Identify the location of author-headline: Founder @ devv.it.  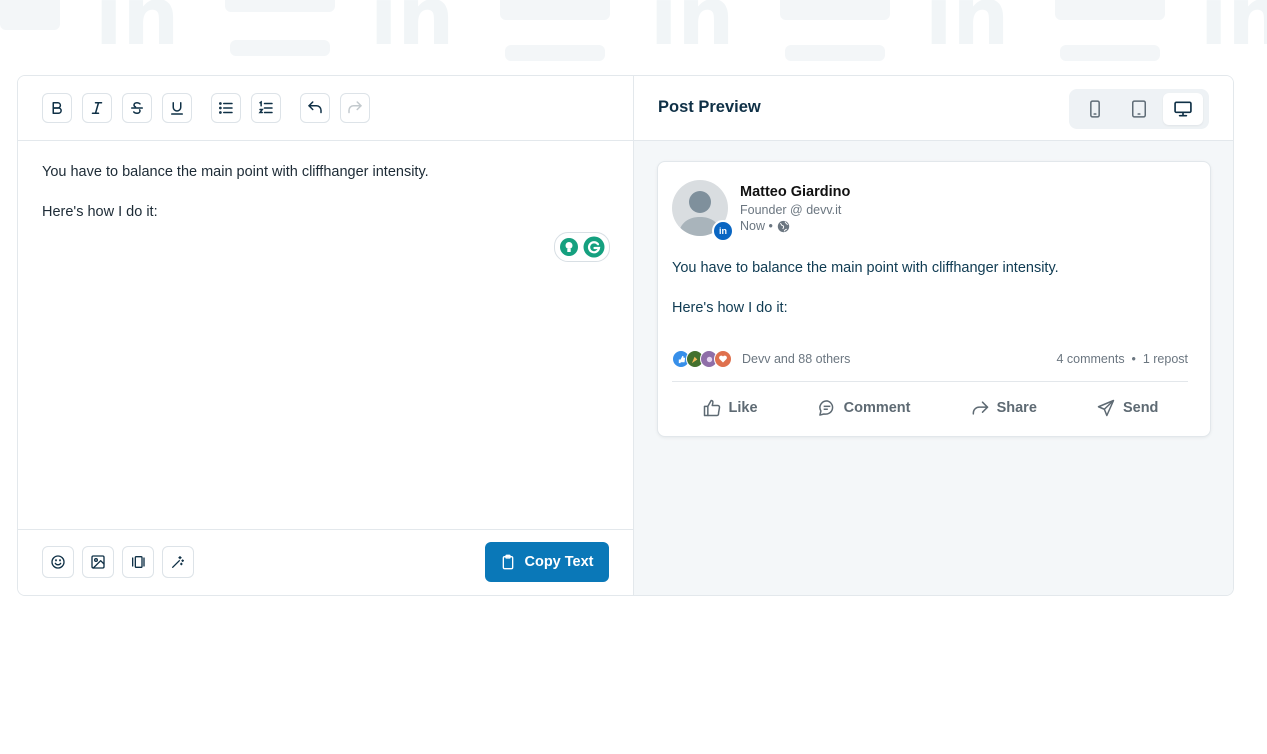
(791, 210).